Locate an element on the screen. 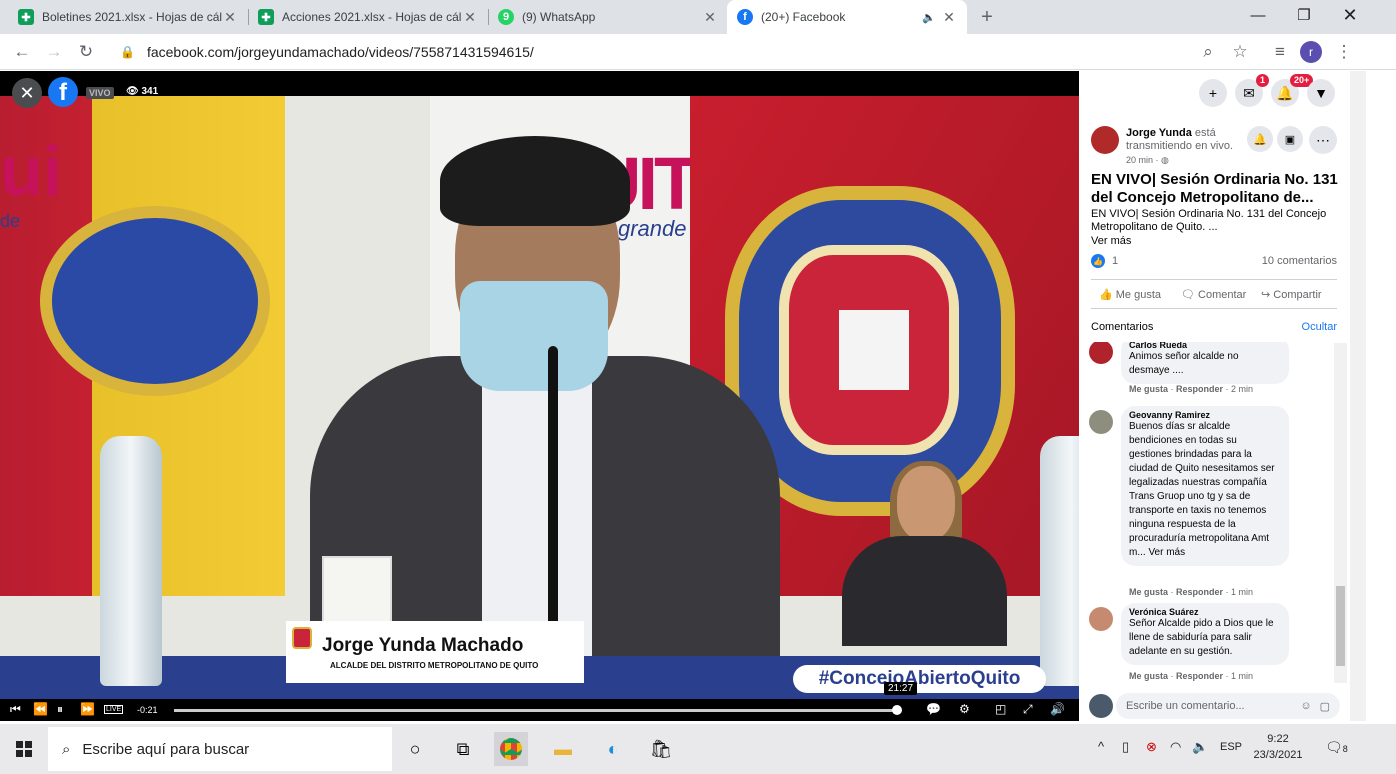 The height and width of the screenshot is (774, 1396). forward-icon: ⏩ is located at coordinates (87, 709).